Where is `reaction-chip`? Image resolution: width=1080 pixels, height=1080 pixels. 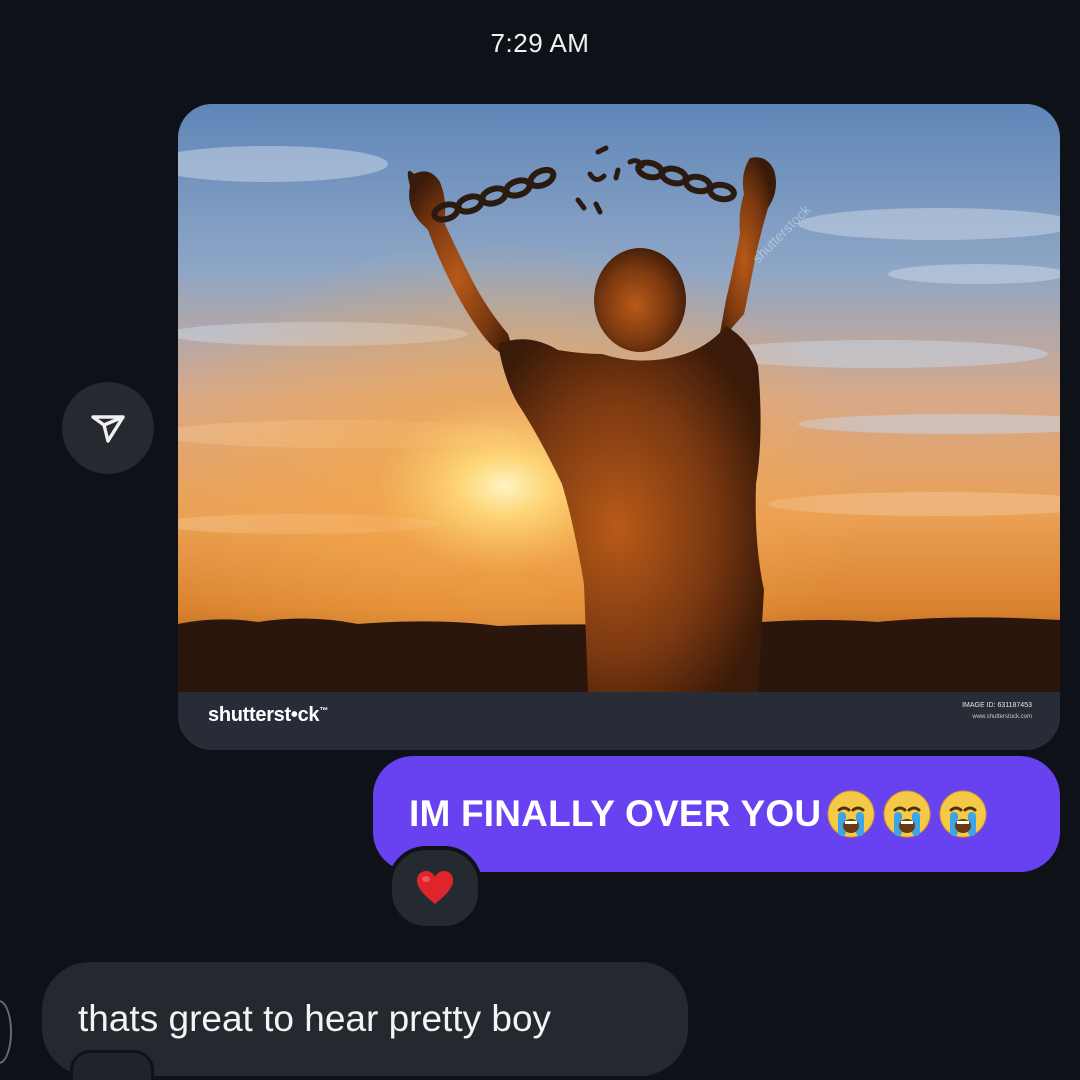 reaction-chip is located at coordinates (112, 1065).